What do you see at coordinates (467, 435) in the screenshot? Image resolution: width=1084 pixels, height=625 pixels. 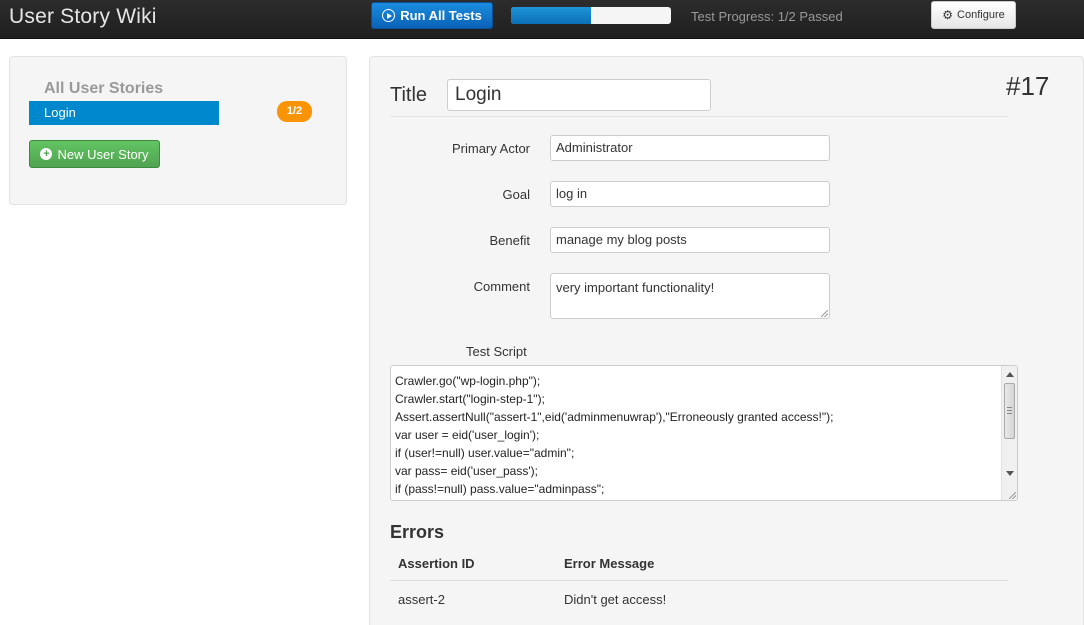 I see `script-line: var user = eid('user_login');` at bounding box center [467, 435].